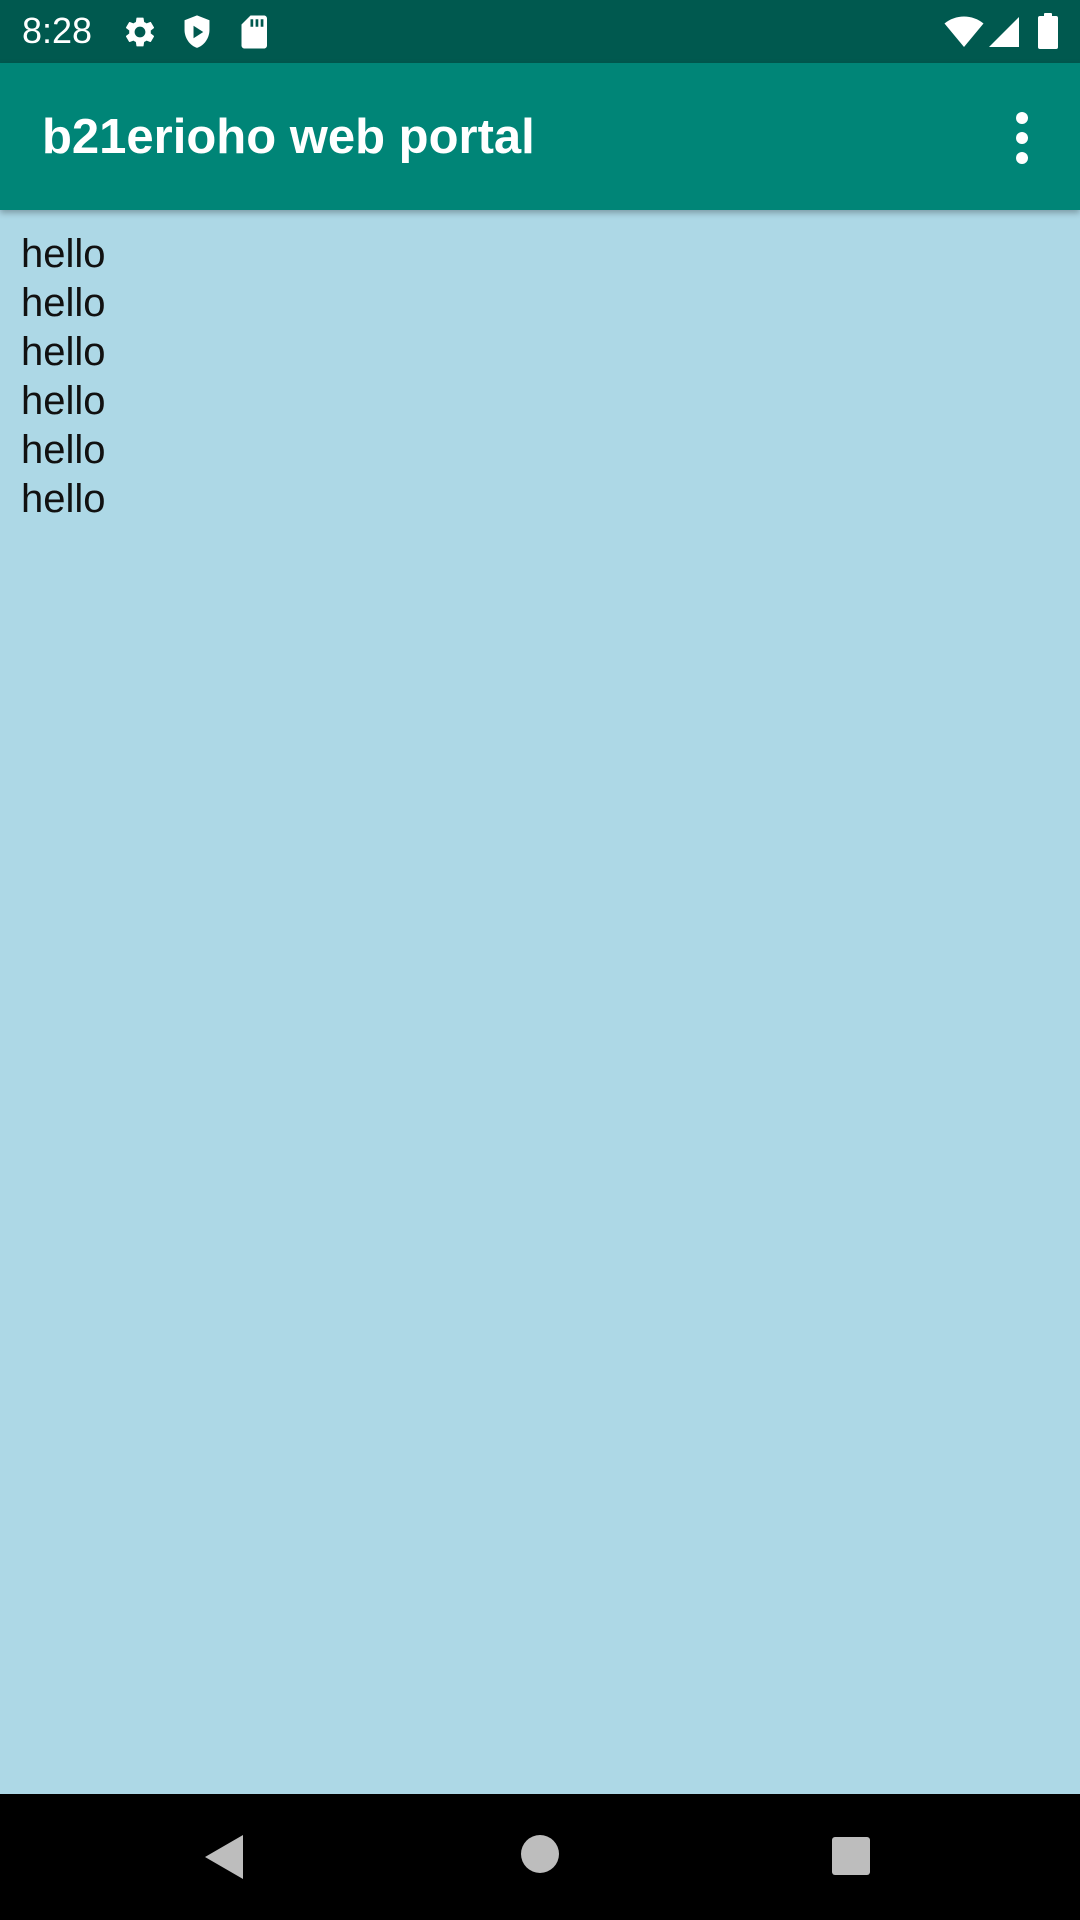  What do you see at coordinates (63, 377) in the screenshot?
I see `hello-list: hello hello hello hello hello hello` at bounding box center [63, 377].